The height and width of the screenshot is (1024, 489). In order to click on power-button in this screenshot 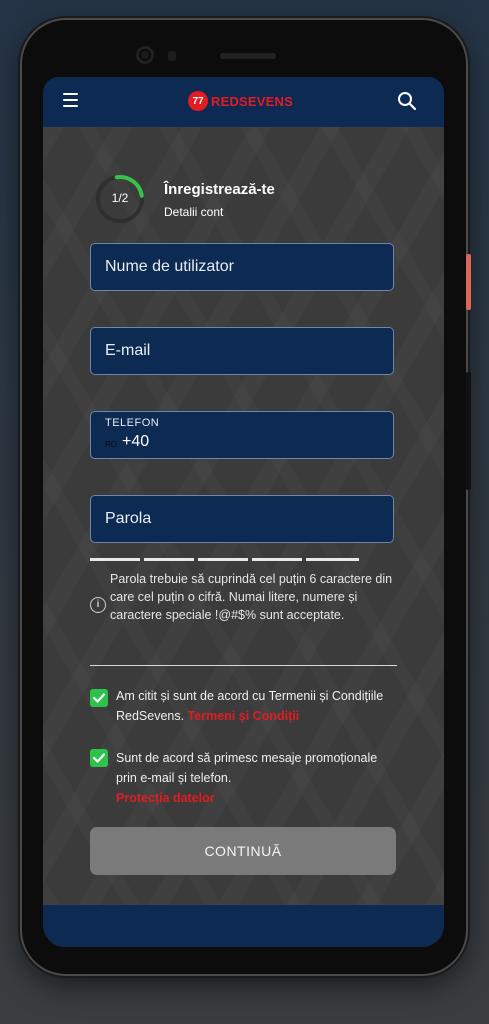, I will do `click(468, 282)`.